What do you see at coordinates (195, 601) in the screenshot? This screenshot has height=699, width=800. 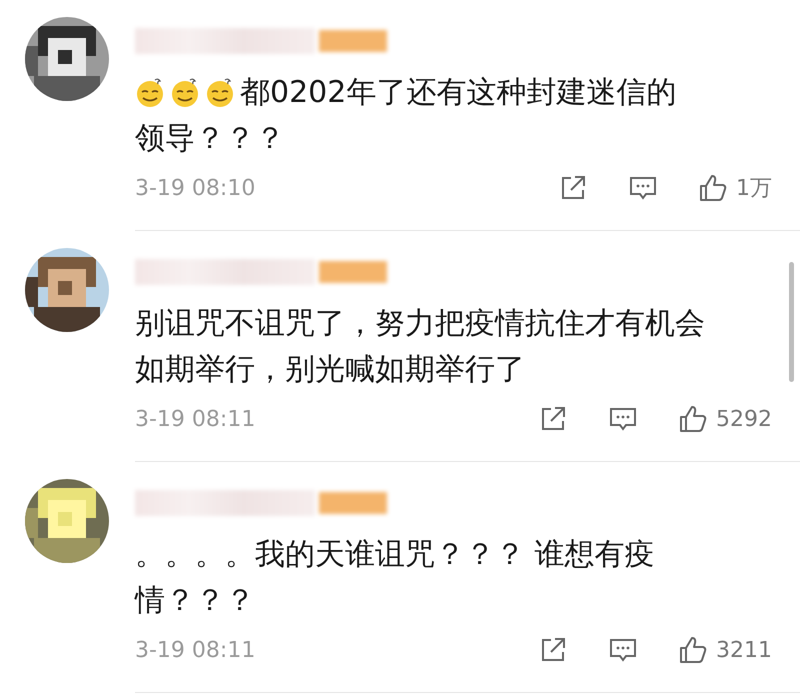 I see `comment-text: 情？？？` at bounding box center [195, 601].